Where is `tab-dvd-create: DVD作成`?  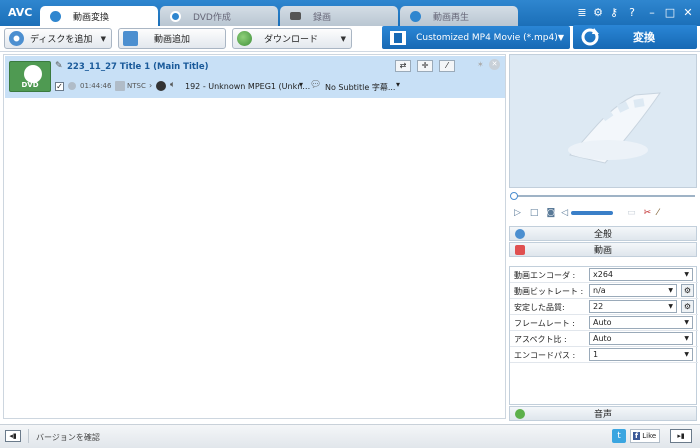 tab-dvd-create: DVD作成 is located at coordinates (219, 16).